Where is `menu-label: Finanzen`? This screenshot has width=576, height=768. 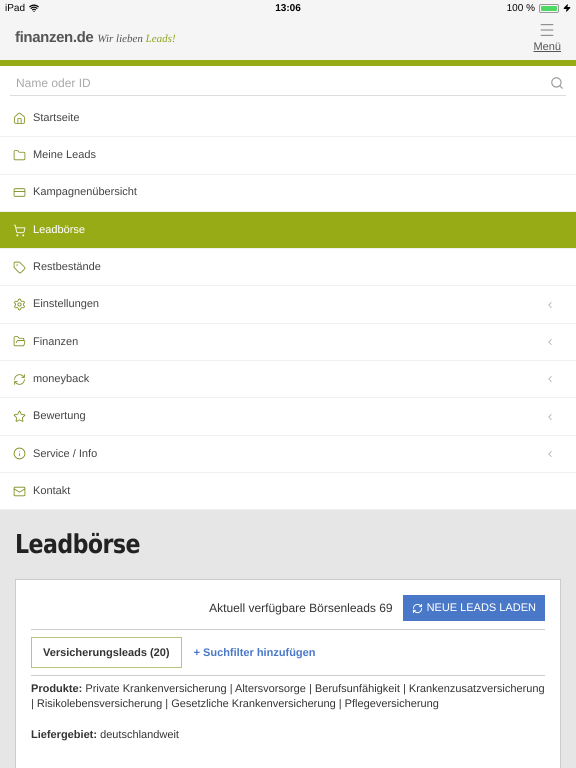
menu-label: Finanzen is located at coordinates (56, 342).